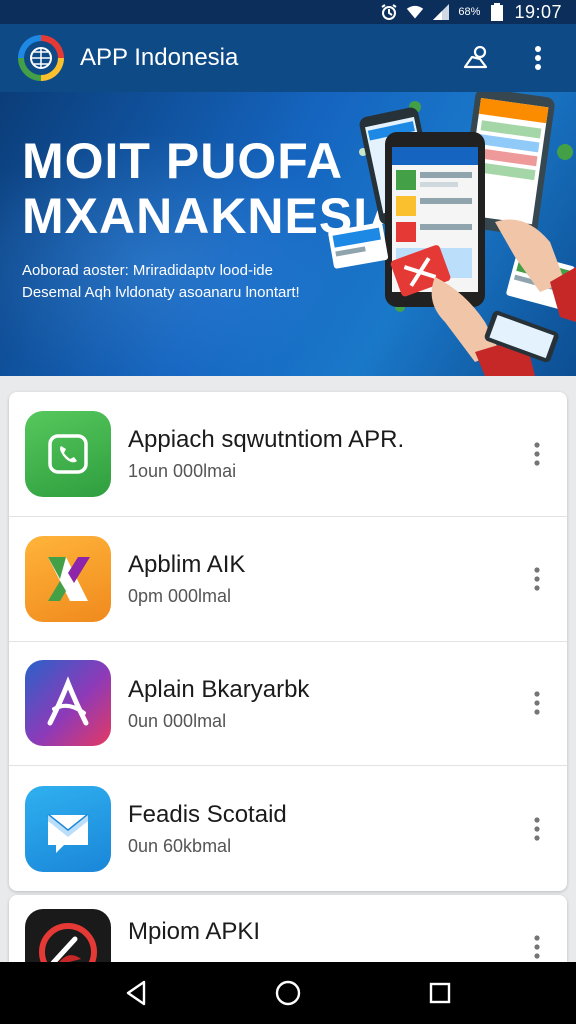 The height and width of the screenshot is (1024, 576). Describe the element at coordinates (288, 579) in the screenshot. I see `list-item: Apblim AIK 0pm 000lmal` at that location.